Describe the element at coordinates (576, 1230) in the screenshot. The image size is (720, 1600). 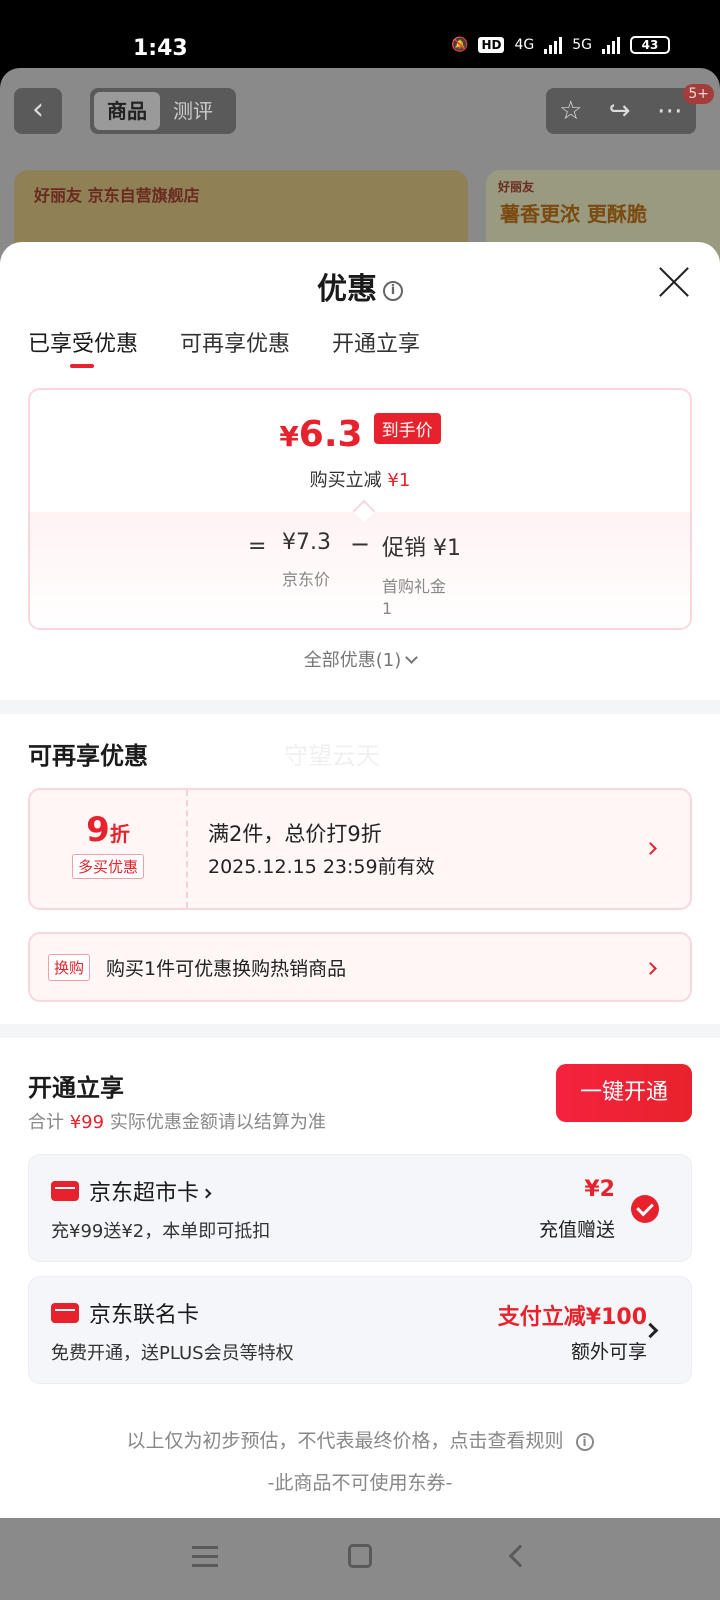
I see `card-value-sub: 充值赠送` at that location.